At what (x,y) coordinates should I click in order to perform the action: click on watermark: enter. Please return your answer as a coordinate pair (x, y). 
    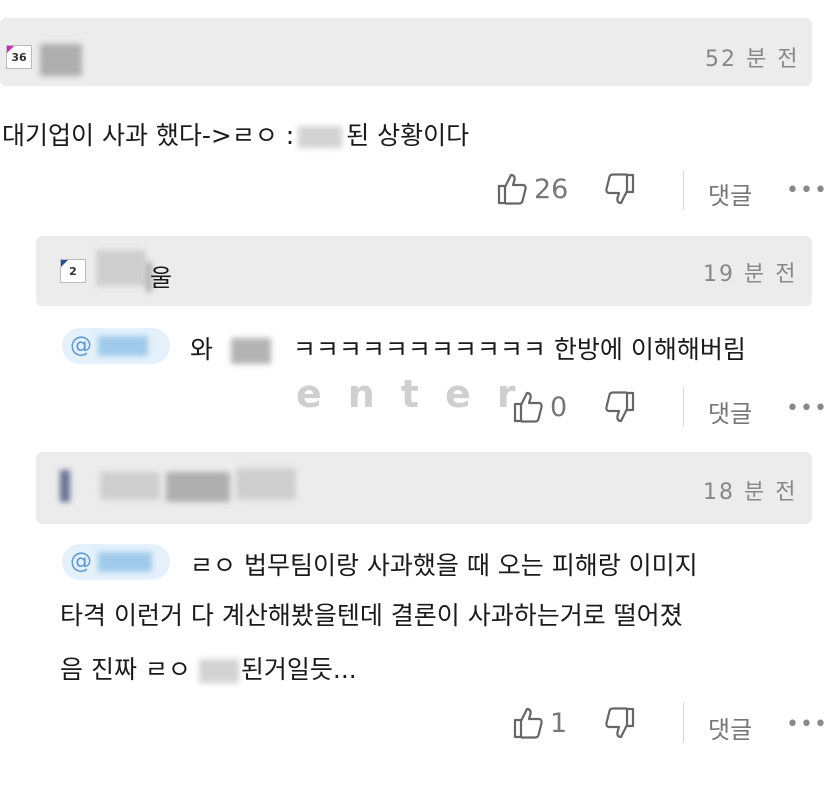
    Looking at the image, I should click on (419, 394).